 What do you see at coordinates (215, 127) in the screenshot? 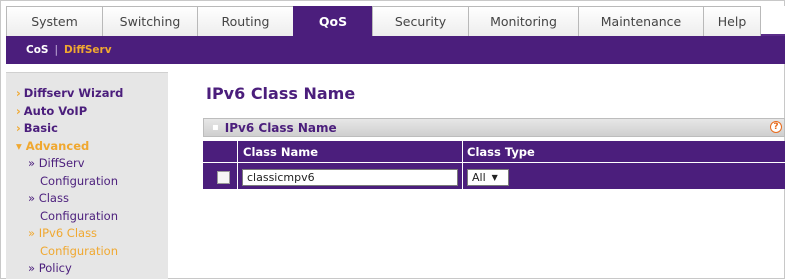
I see `grip-icon: ▪` at bounding box center [215, 127].